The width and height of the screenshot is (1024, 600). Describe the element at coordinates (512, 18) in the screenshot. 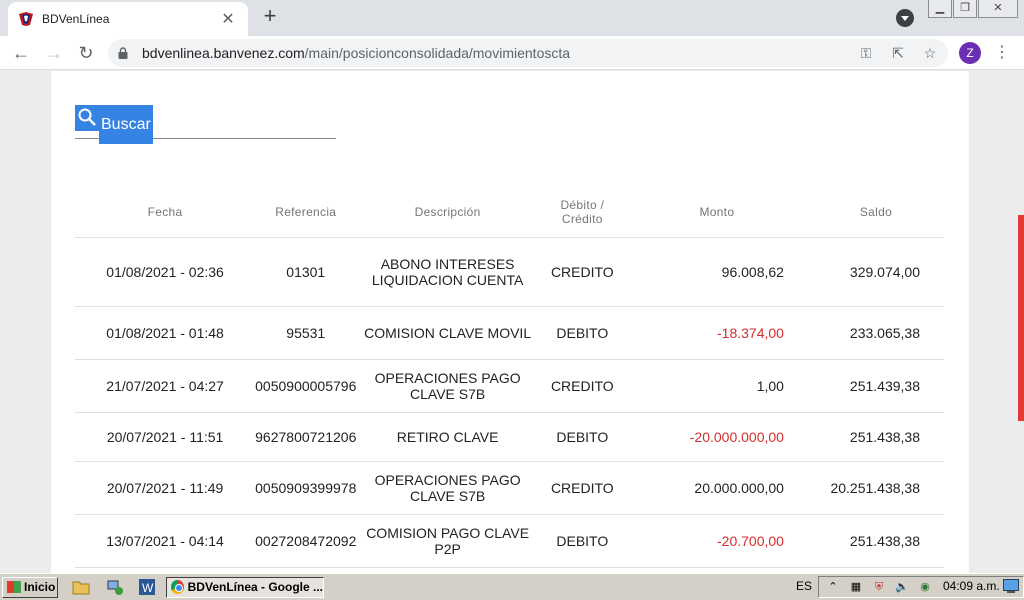

I see `browser-tab-strip: BDVenLínea ✕ + ▁ ❐ ✕` at that location.